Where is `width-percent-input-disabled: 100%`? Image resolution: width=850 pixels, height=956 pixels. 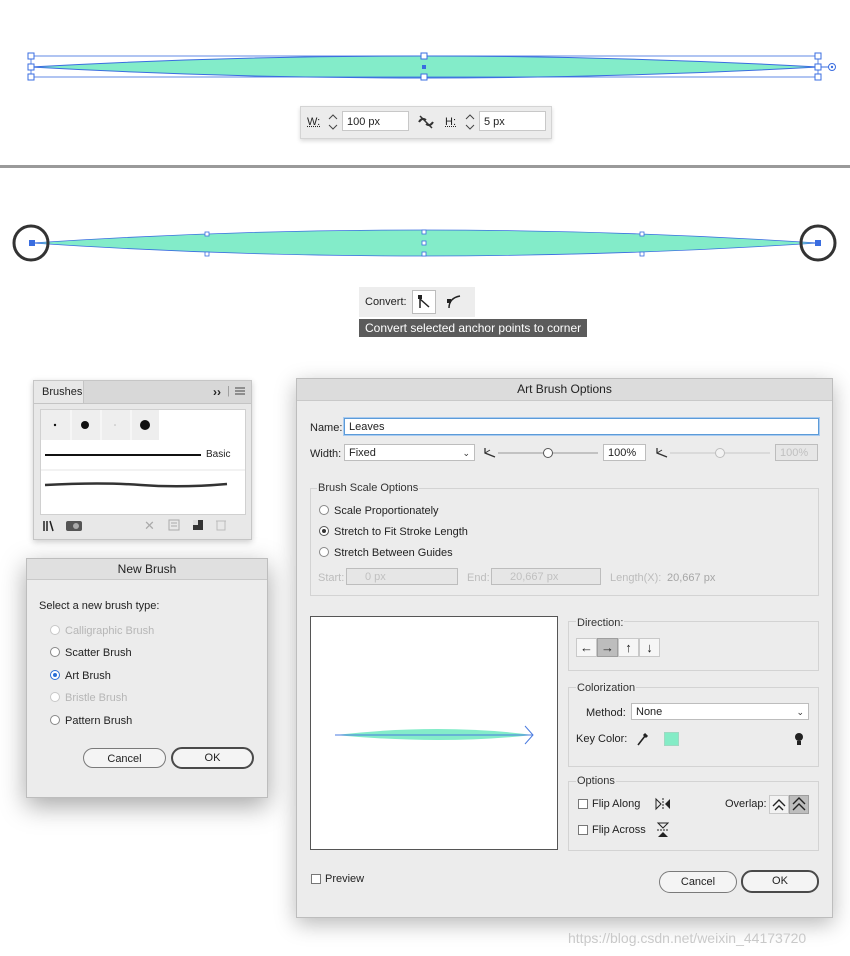 width-percent-input-disabled: 100% is located at coordinates (796, 452).